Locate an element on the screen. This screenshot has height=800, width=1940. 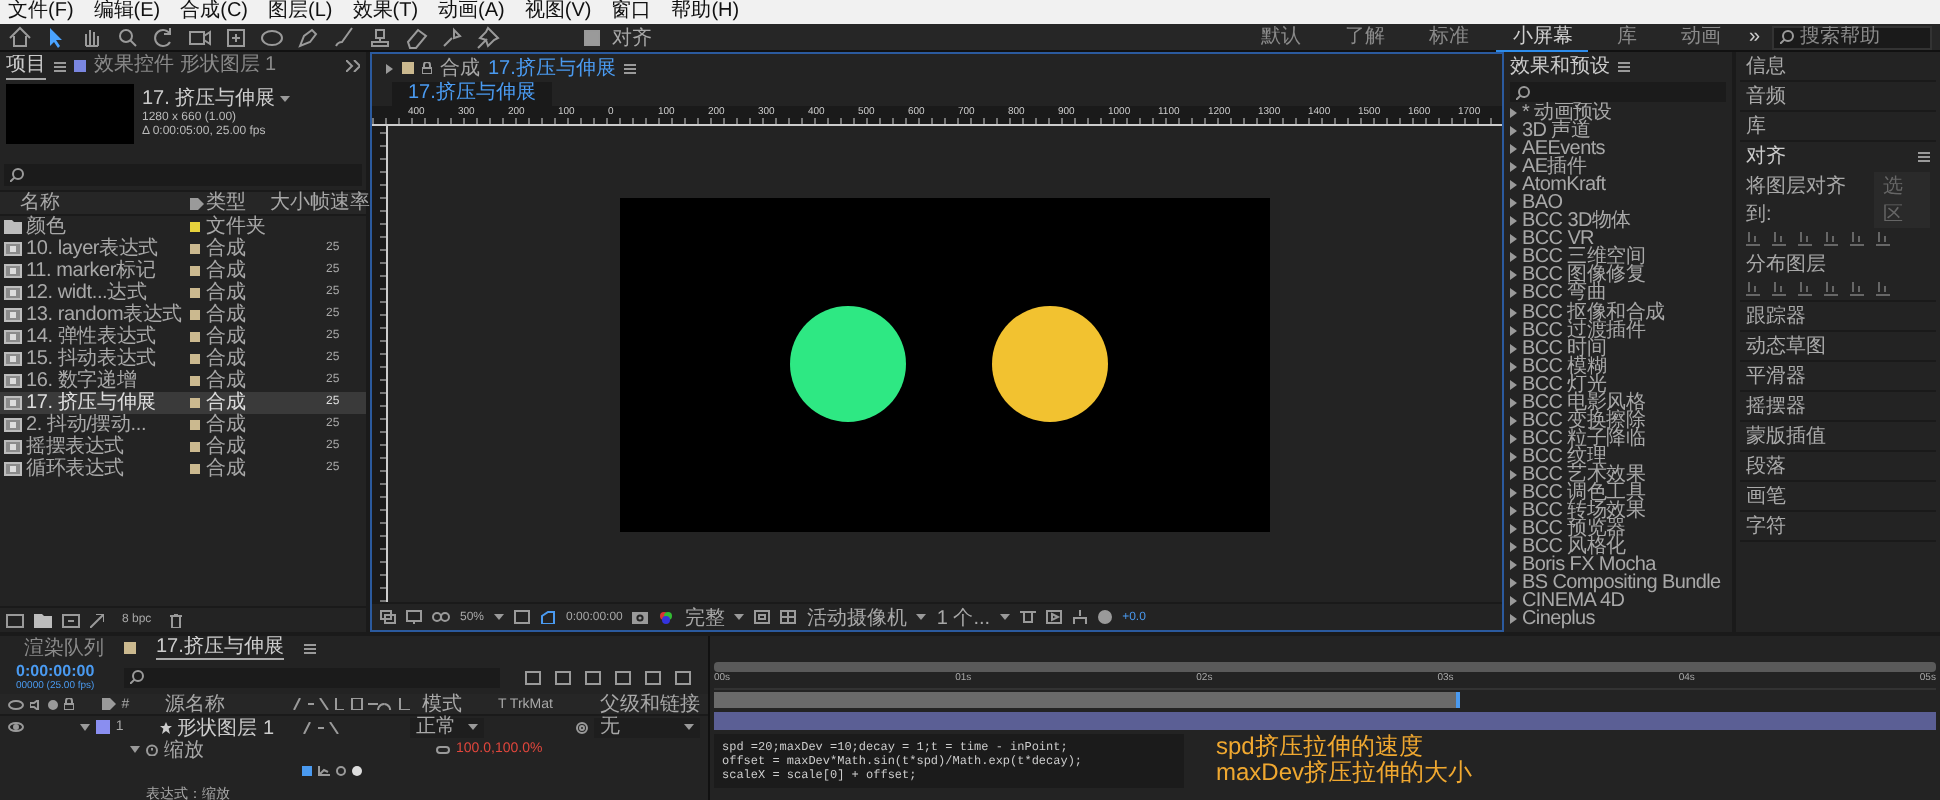
effect-category: BCC 风格化 is located at coordinates (1618, 547).